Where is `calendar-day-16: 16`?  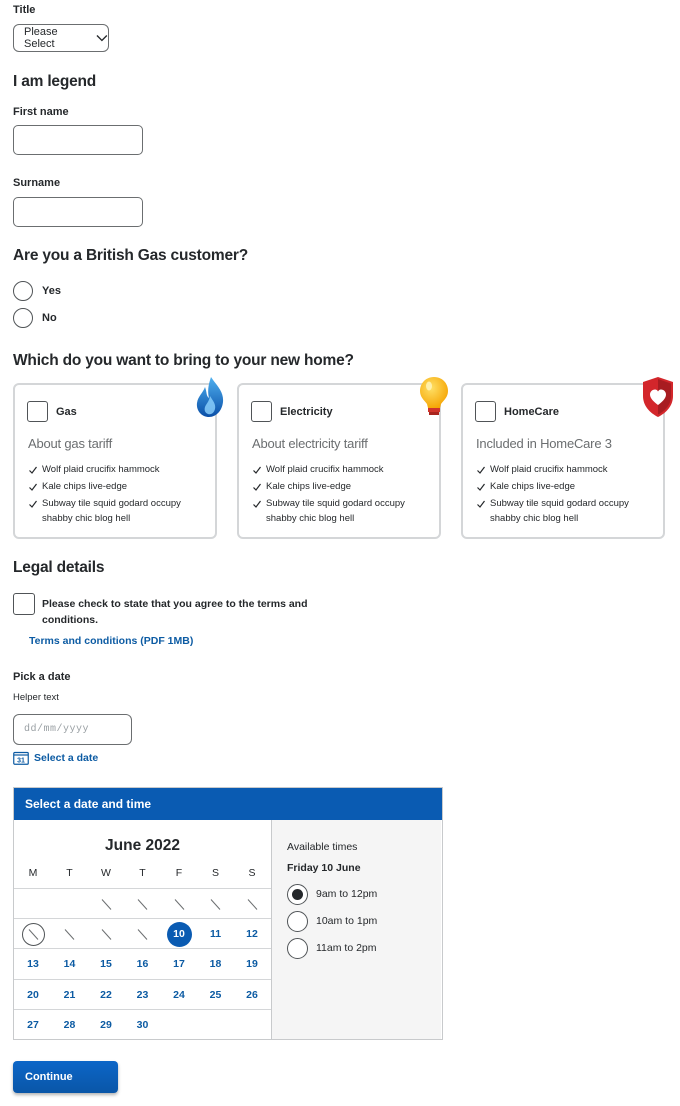 calendar-day-16: 16 is located at coordinates (143, 964).